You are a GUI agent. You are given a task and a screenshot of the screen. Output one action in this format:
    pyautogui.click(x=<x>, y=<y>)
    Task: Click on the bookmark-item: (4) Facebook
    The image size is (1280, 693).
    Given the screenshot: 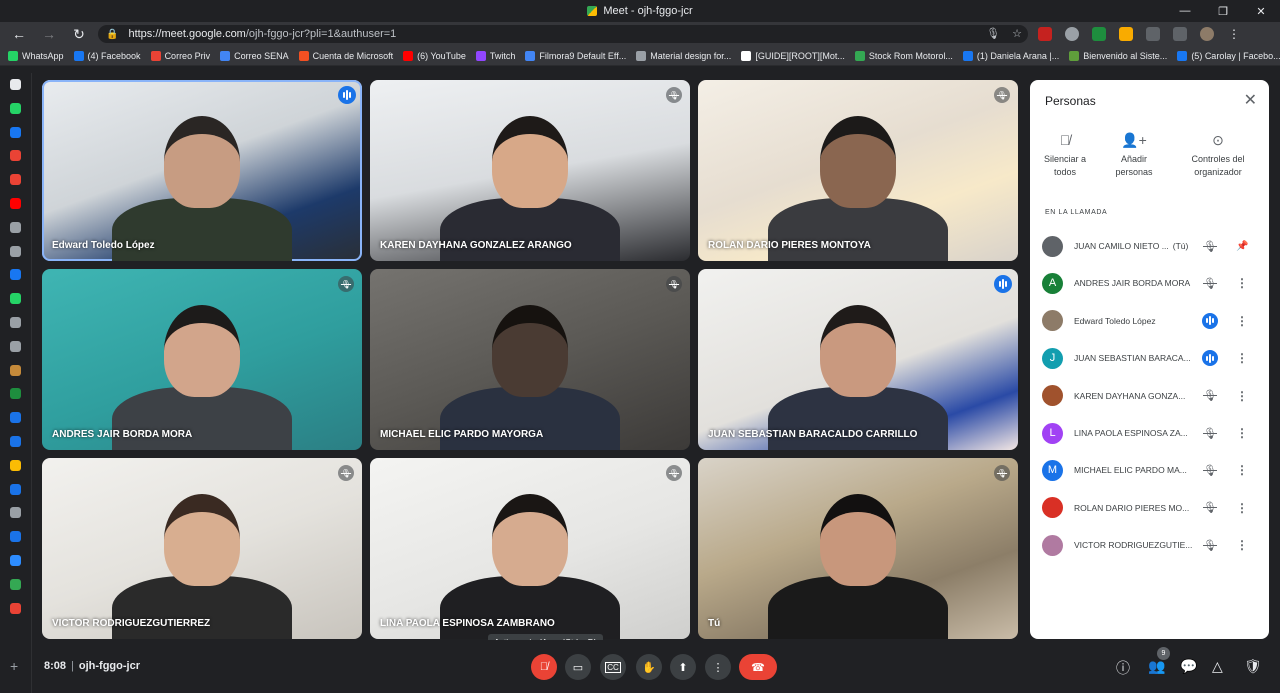 What is the action you would take?
    pyautogui.click(x=107, y=55)
    